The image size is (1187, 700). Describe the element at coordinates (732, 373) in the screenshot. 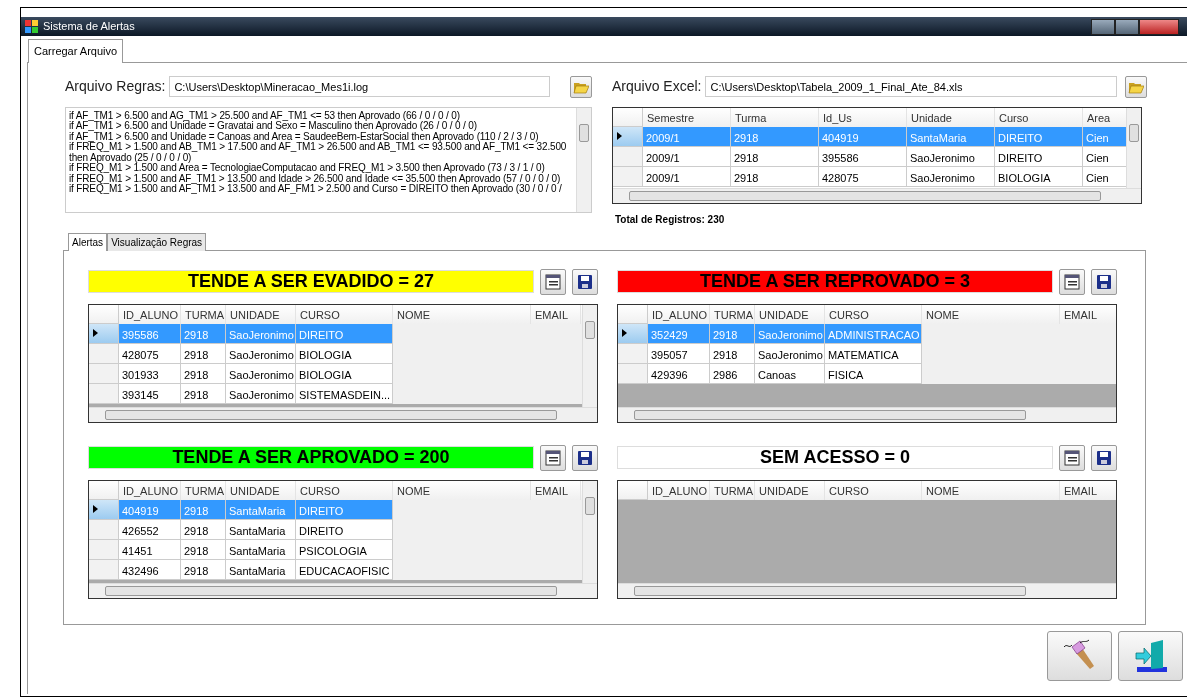

I see `table-cell: 2986` at that location.